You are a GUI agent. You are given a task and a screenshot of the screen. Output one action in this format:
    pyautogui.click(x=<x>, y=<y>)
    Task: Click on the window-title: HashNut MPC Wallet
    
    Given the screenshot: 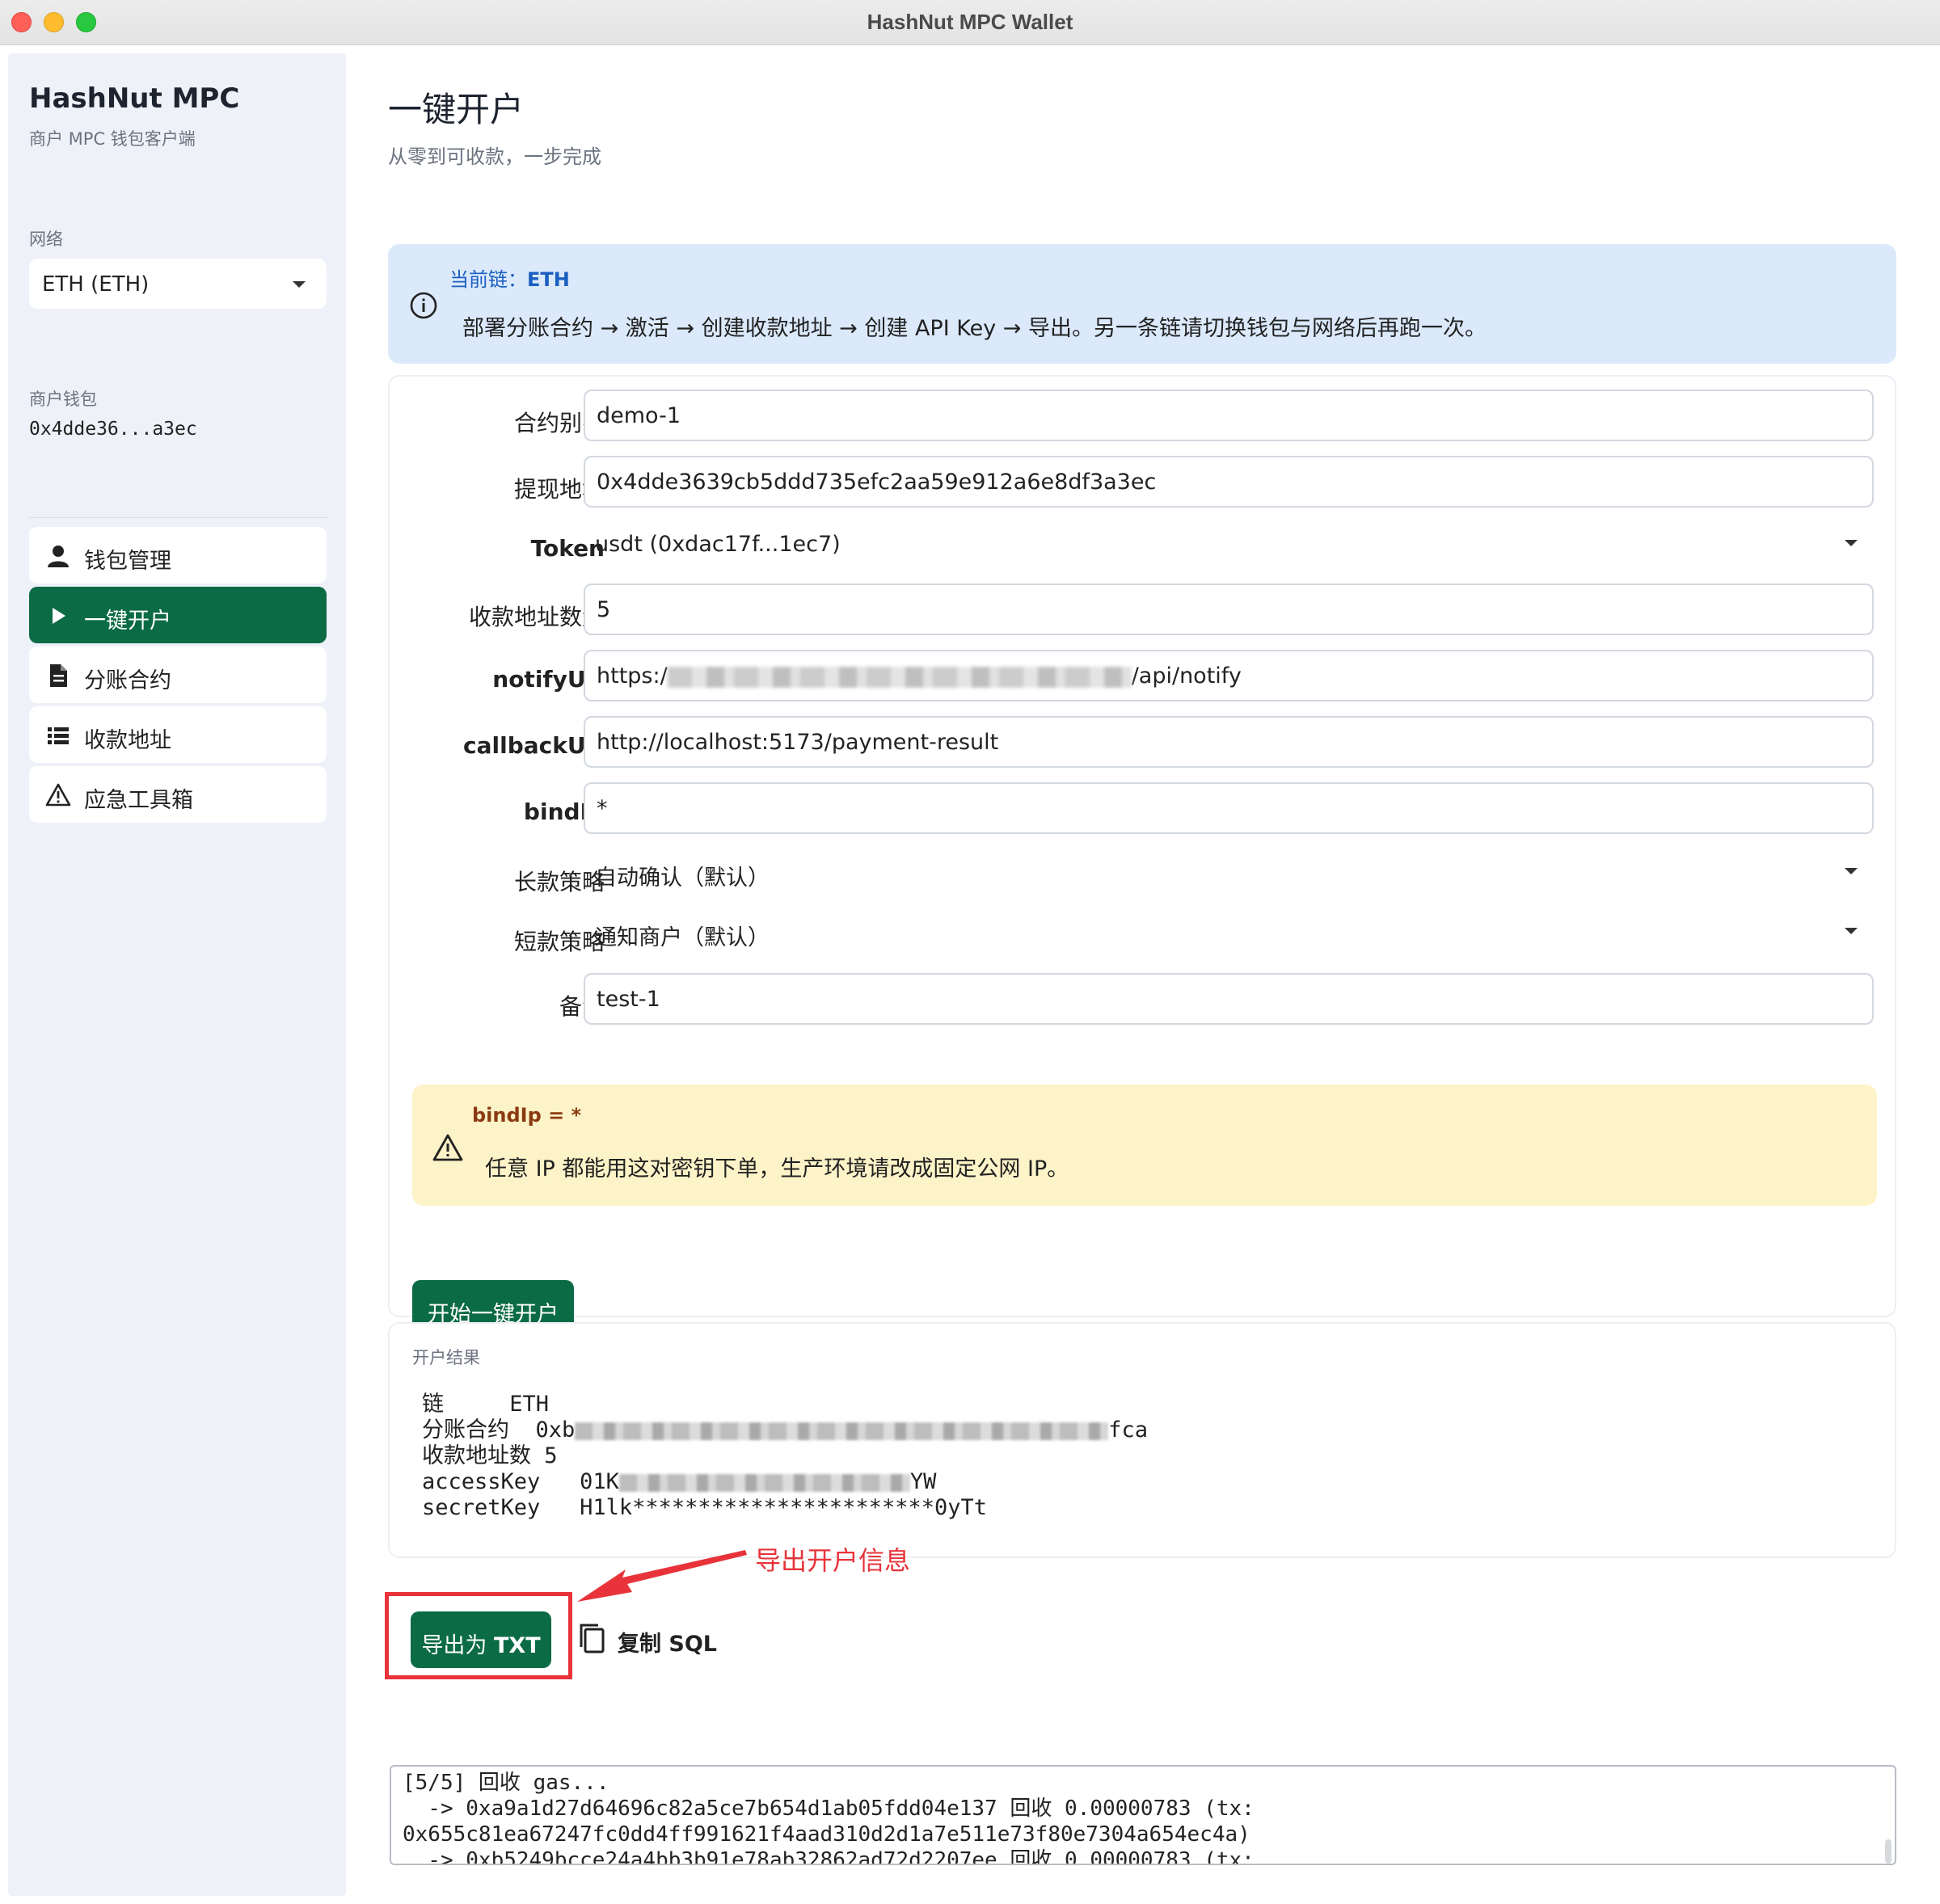 What is the action you would take?
    pyautogui.click(x=970, y=22)
    